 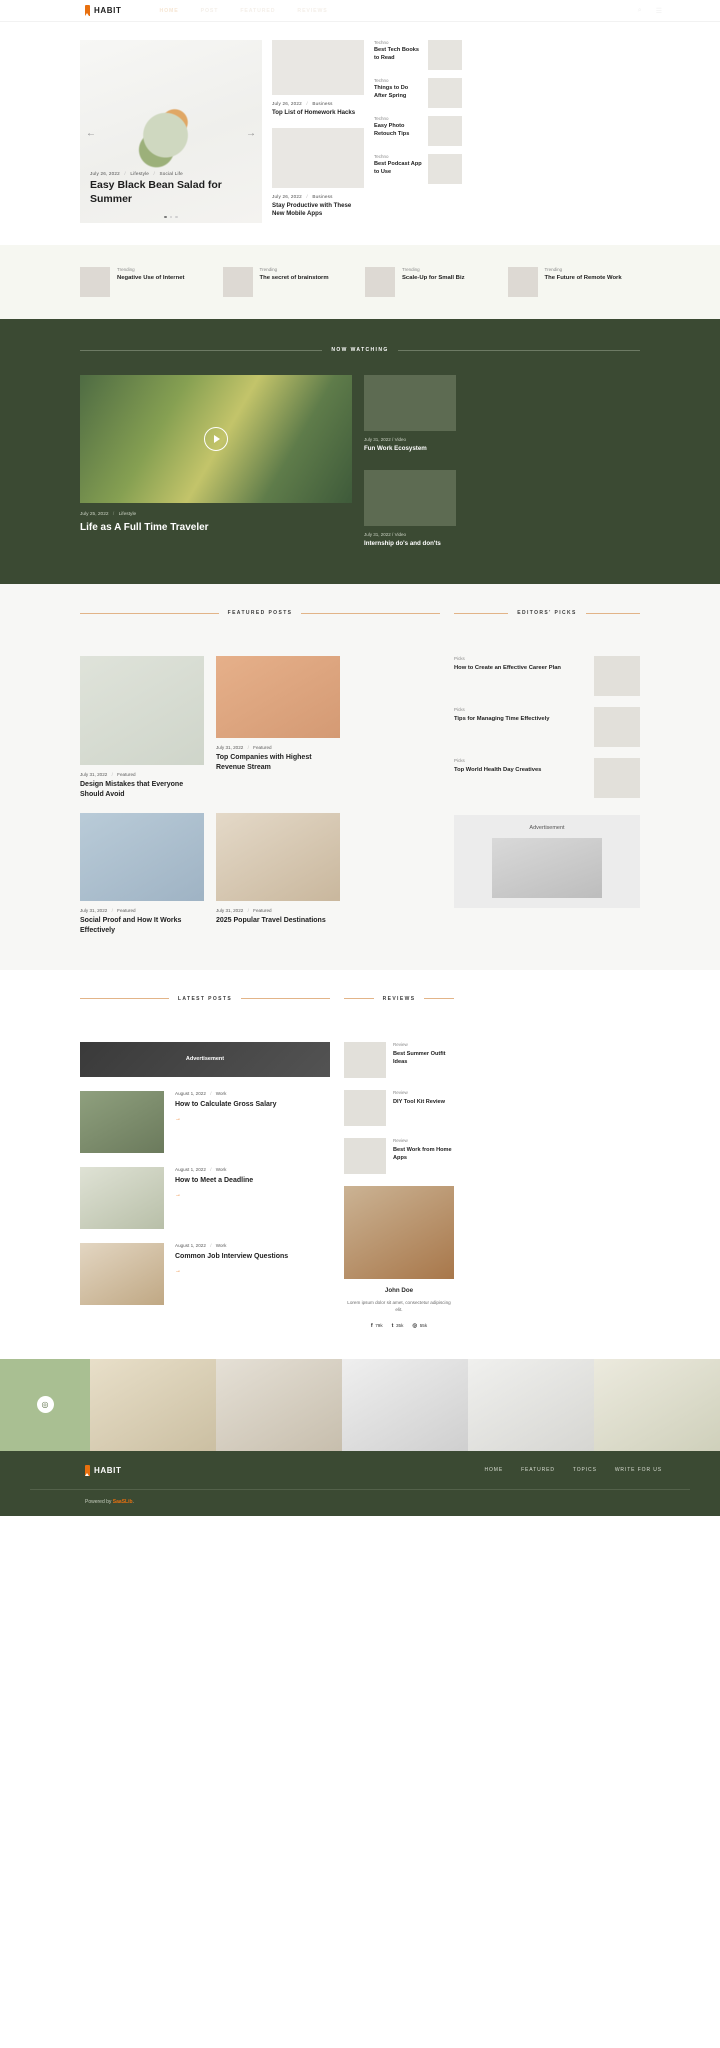 I want to click on hero-card-cat: Business, so click(x=322, y=103).